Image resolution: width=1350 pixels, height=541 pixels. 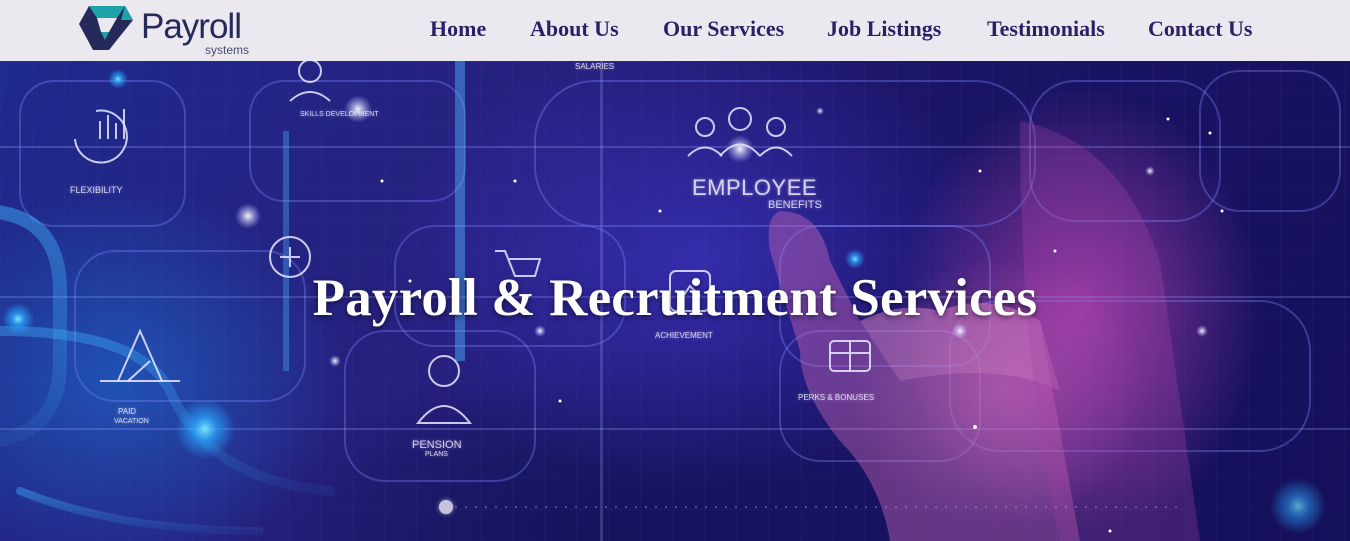 What do you see at coordinates (836, 397) in the screenshot?
I see `image-label-perks: Perks & Bonuses` at bounding box center [836, 397].